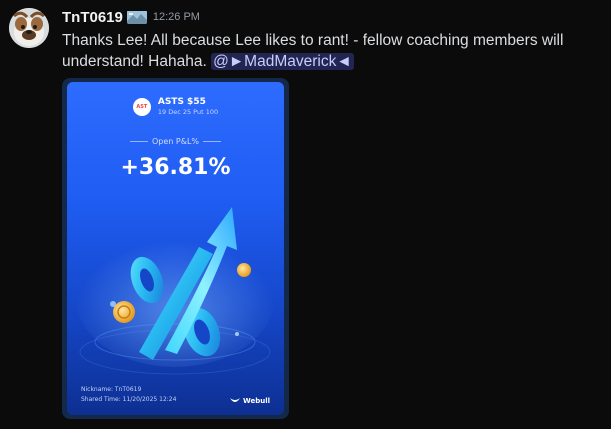 The width and height of the screenshot is (611, 429). I want to click on brand-name: Webull, so click(256, 401).